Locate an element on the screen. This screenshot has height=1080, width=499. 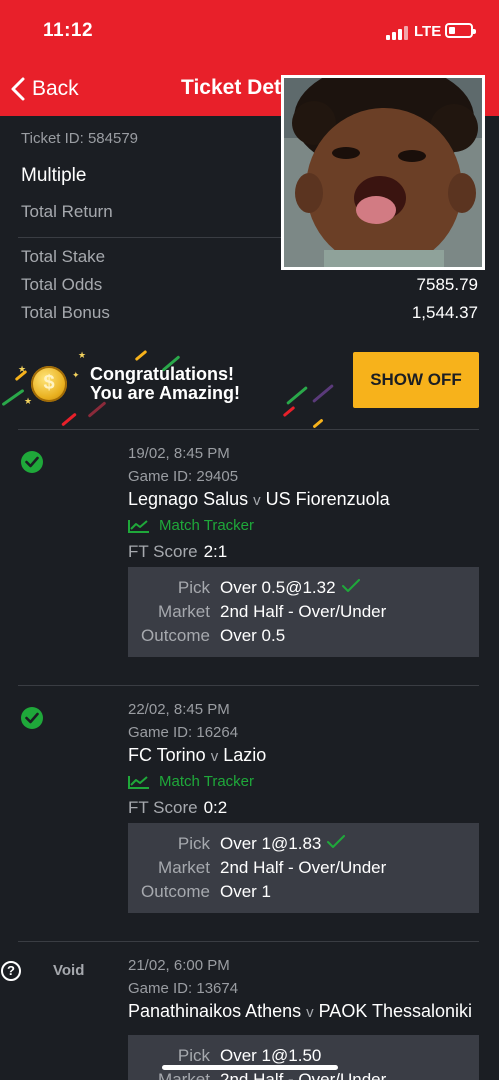
total-stake-label: Total Stake is located at coordinates (63, 256).